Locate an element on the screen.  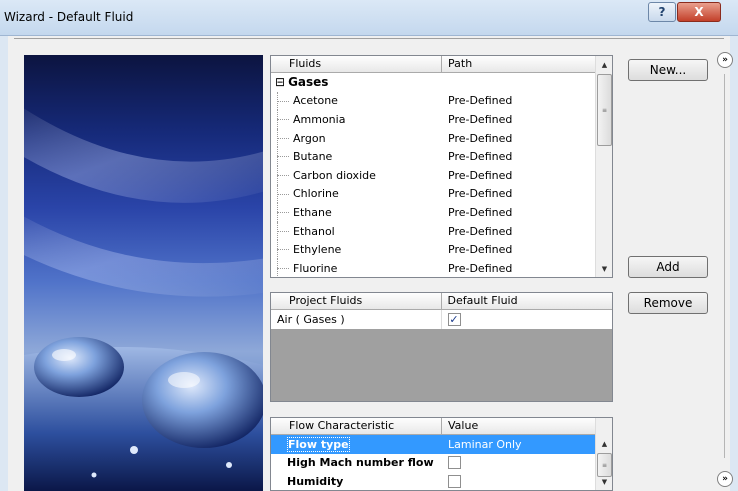
fluids-column-header: Fluids is located at coordinates (356, 64).